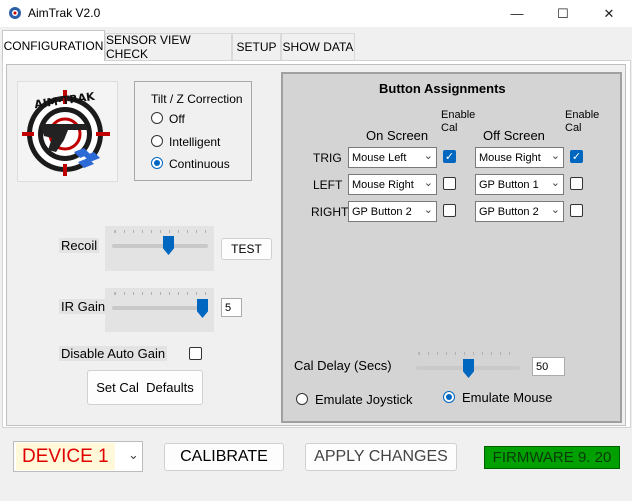 This screenshot has width=632, height=501. I want to click on right-on-enable-cal-checkbox, so click(449, 210).